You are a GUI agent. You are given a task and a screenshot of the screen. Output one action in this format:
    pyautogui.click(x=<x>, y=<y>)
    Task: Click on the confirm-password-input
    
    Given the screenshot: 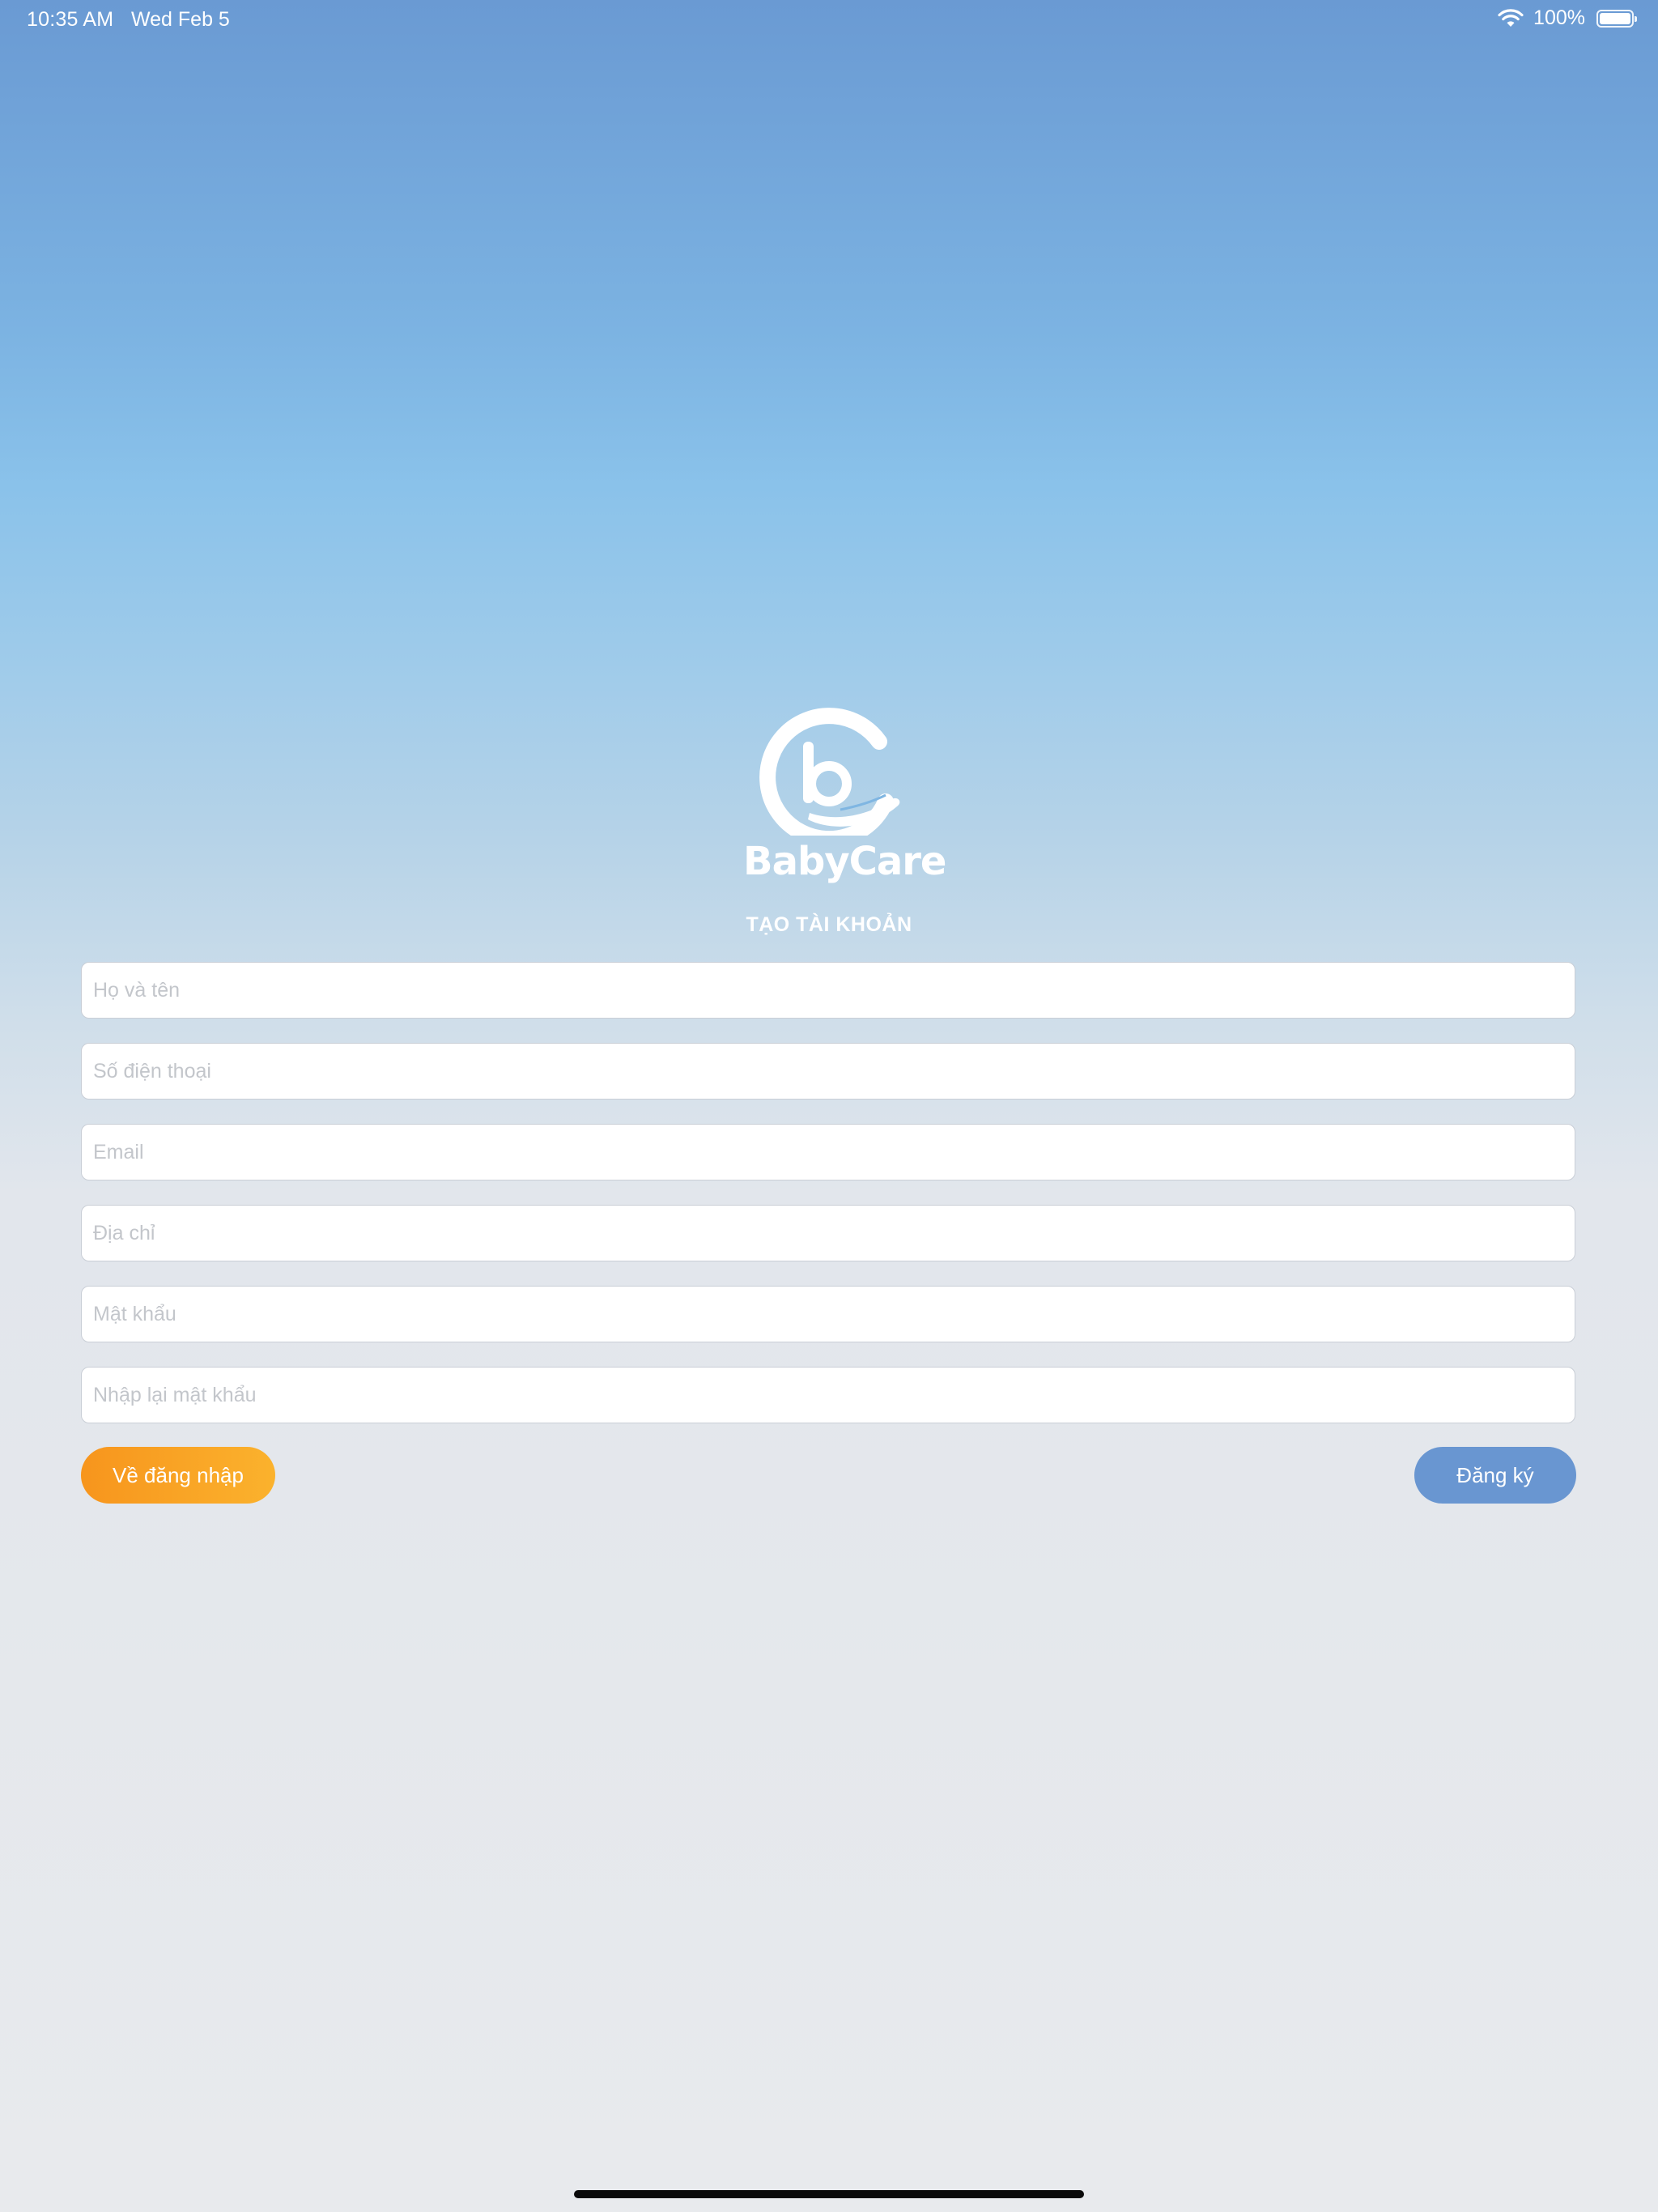 What is the action you would take?
    pyautogui.click(x=828, y=1395)
    